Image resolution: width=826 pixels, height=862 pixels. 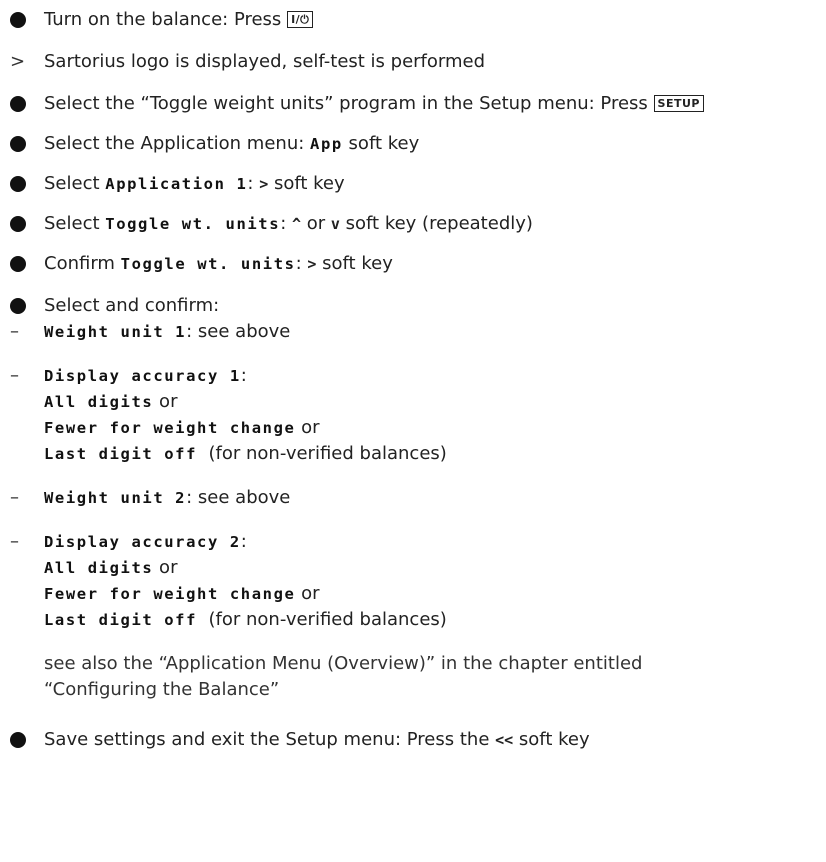 What do you see at coordinates (326, 144) in the screenshot?
I see `lcd-text: App` at bounding box center [326, 144].